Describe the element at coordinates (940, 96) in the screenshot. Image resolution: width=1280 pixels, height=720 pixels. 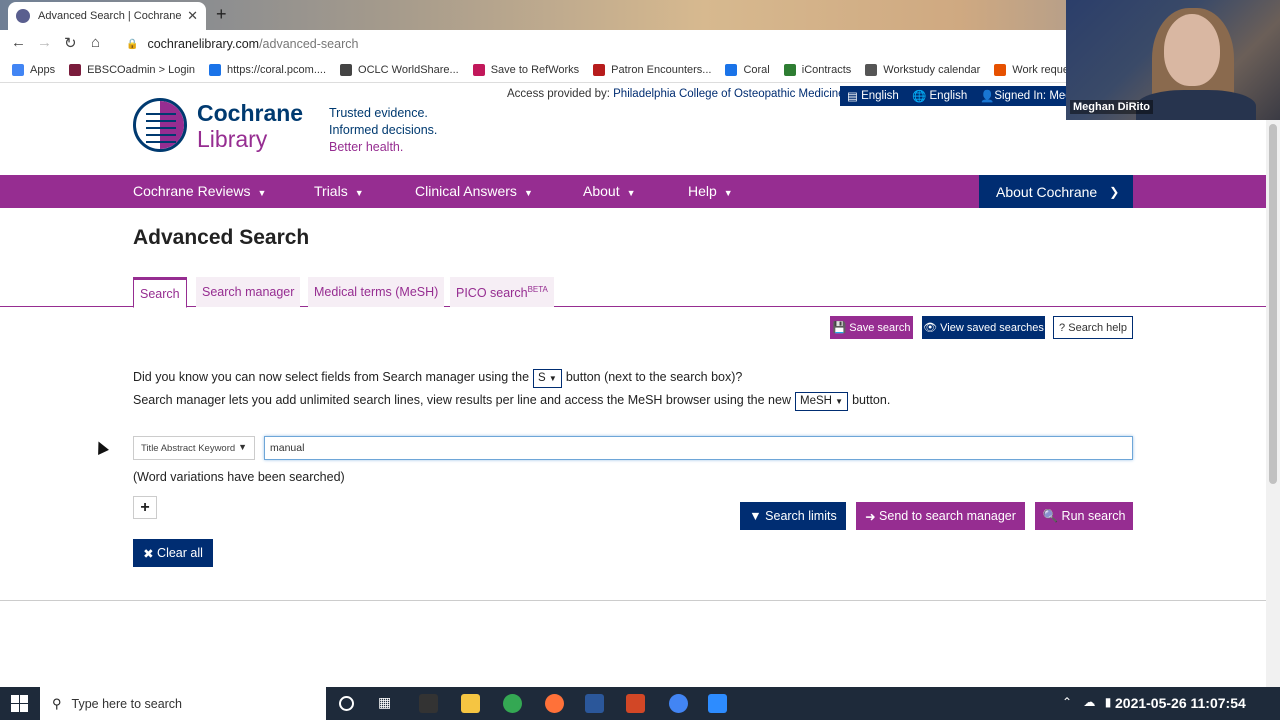
I see `language-button-2: 🌐 English` at that location.